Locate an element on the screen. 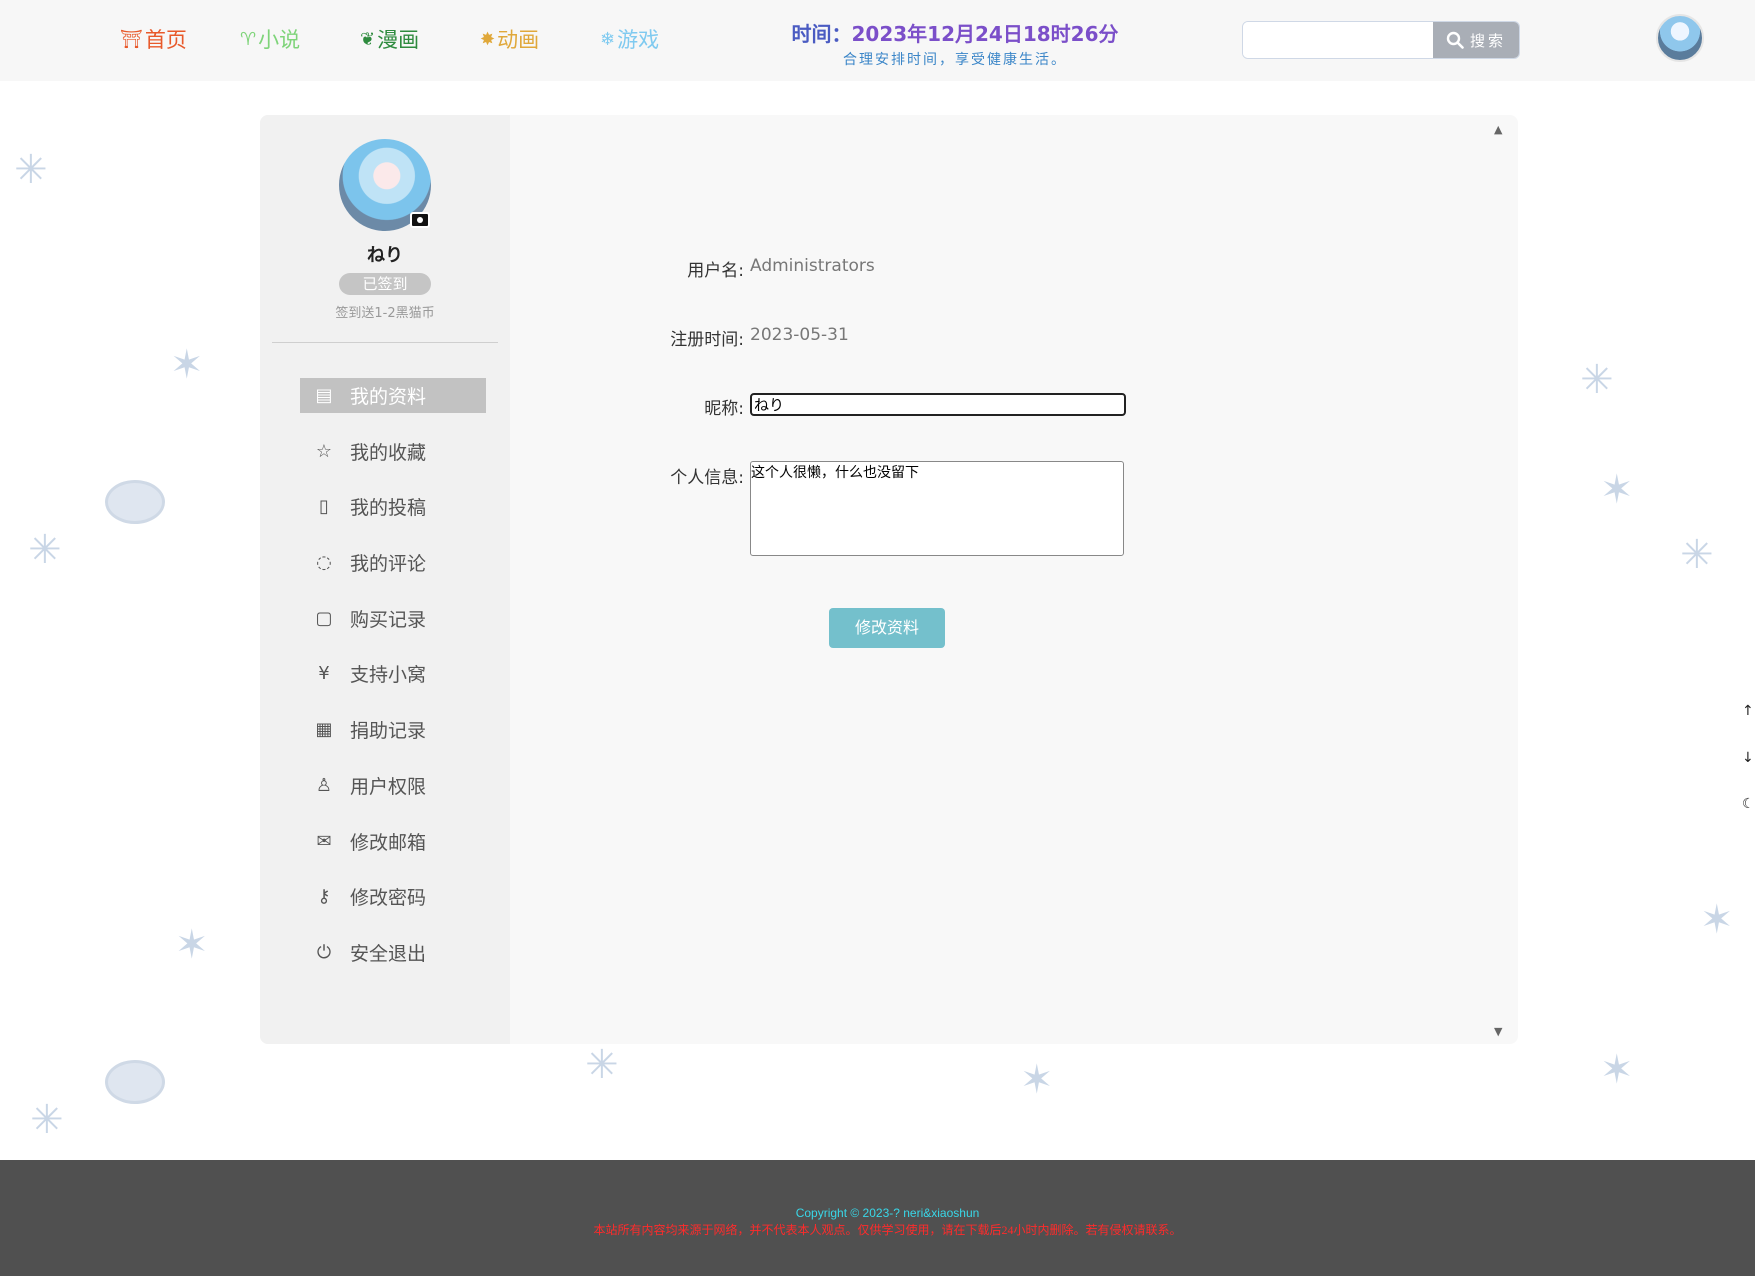 Image resolution: width=1755 pixels, height=1276 pixels. header-avatar is located at coordinates (1680, 38).